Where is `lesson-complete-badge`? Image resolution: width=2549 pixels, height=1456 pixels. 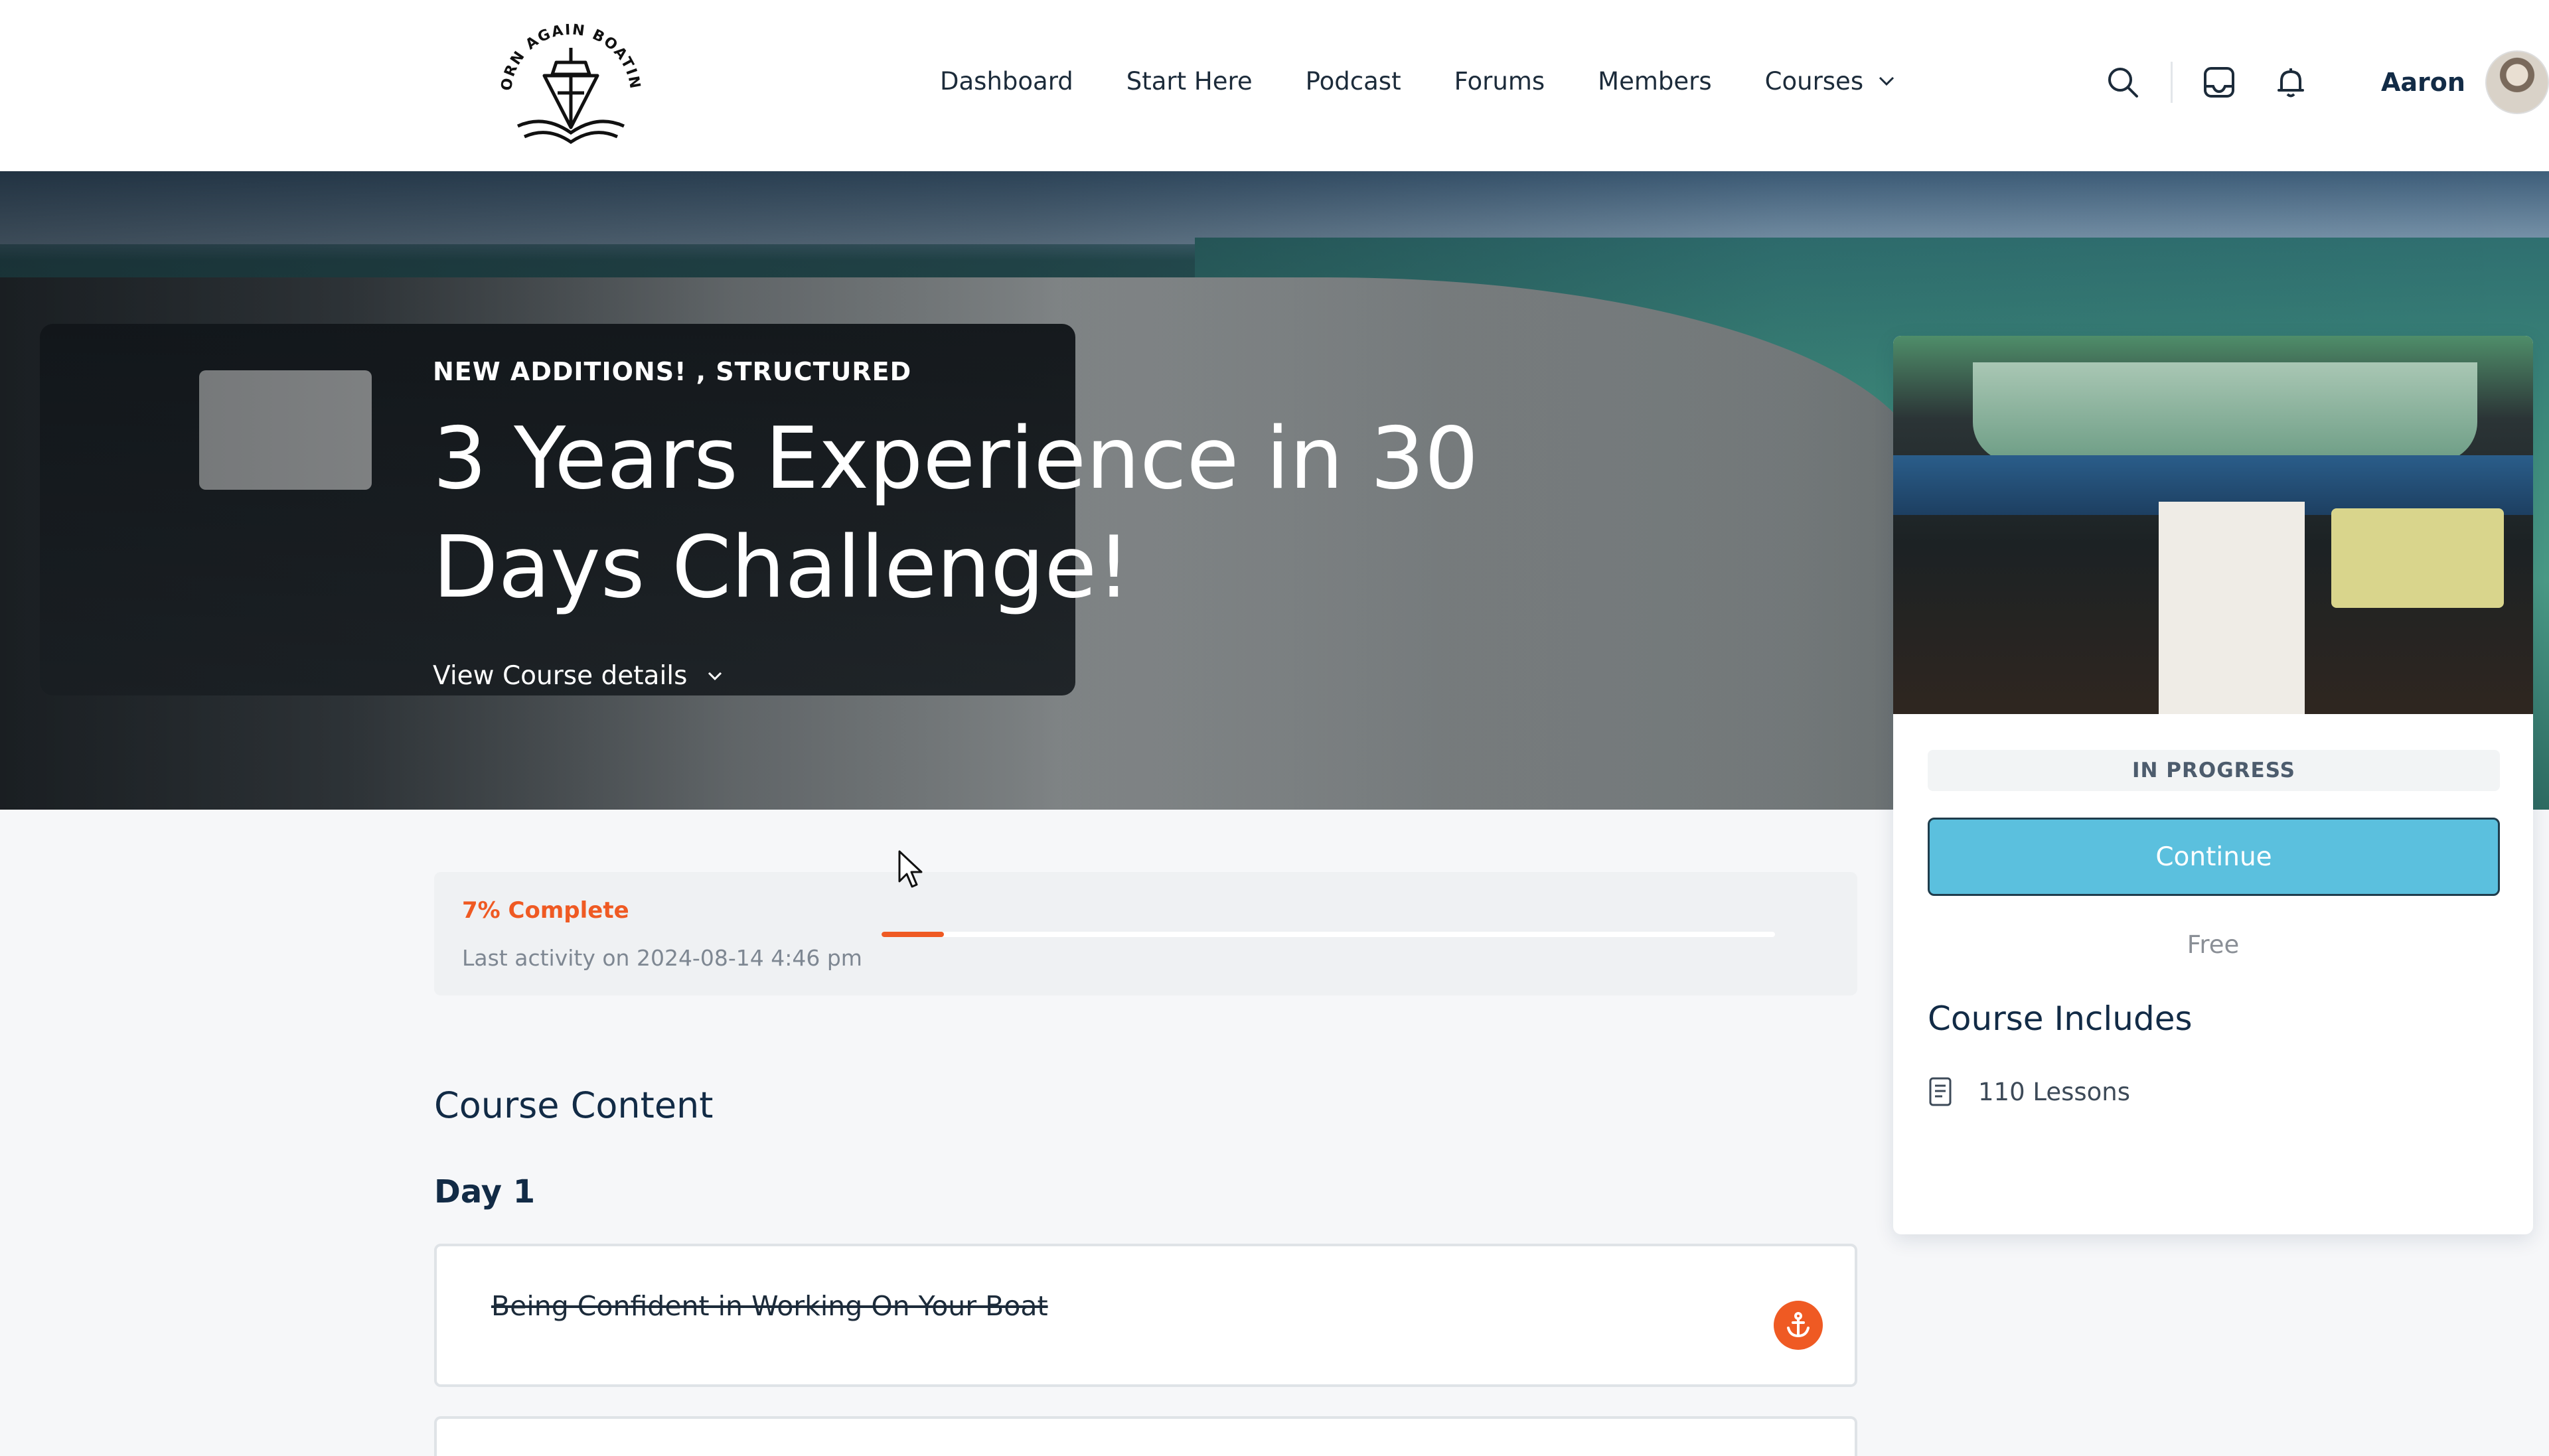
lesson-complete-badge is located at coordinates (1798, 1325).